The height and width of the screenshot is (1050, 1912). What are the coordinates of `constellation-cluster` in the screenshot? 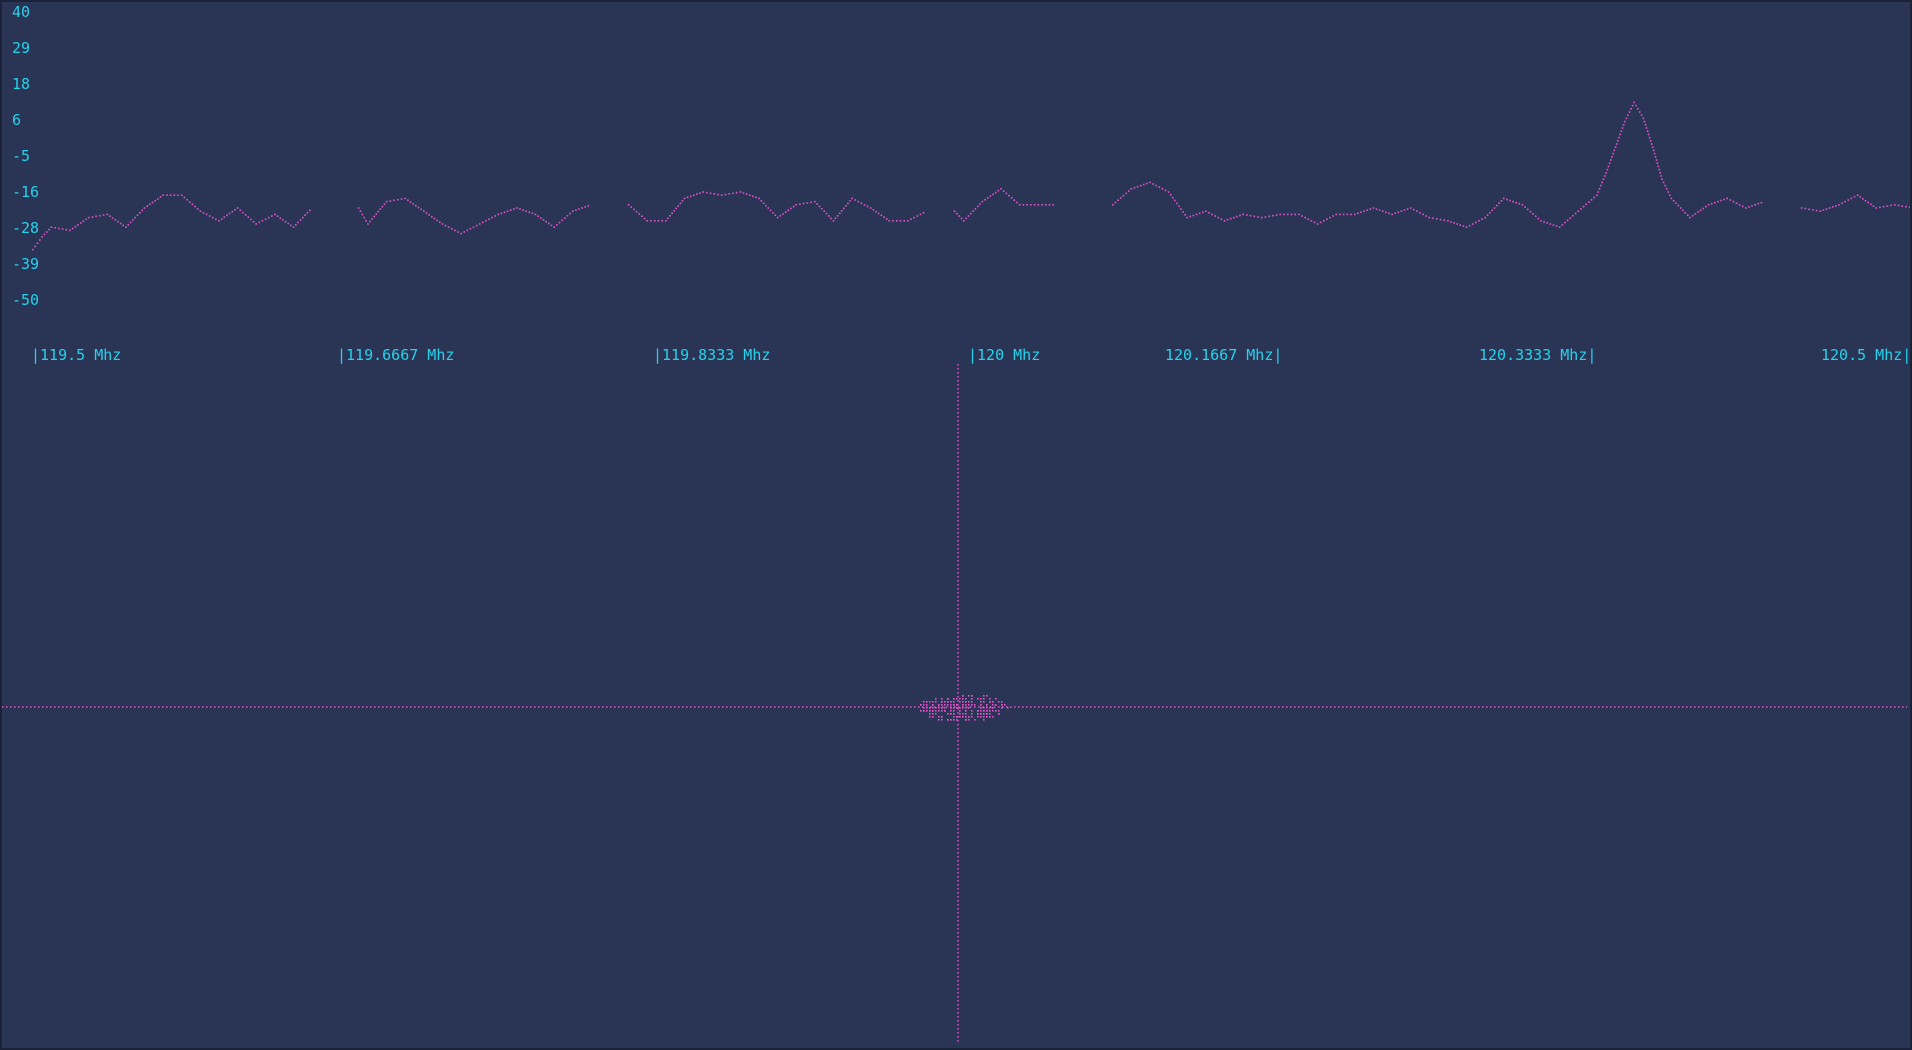 It's located at (964, 708).